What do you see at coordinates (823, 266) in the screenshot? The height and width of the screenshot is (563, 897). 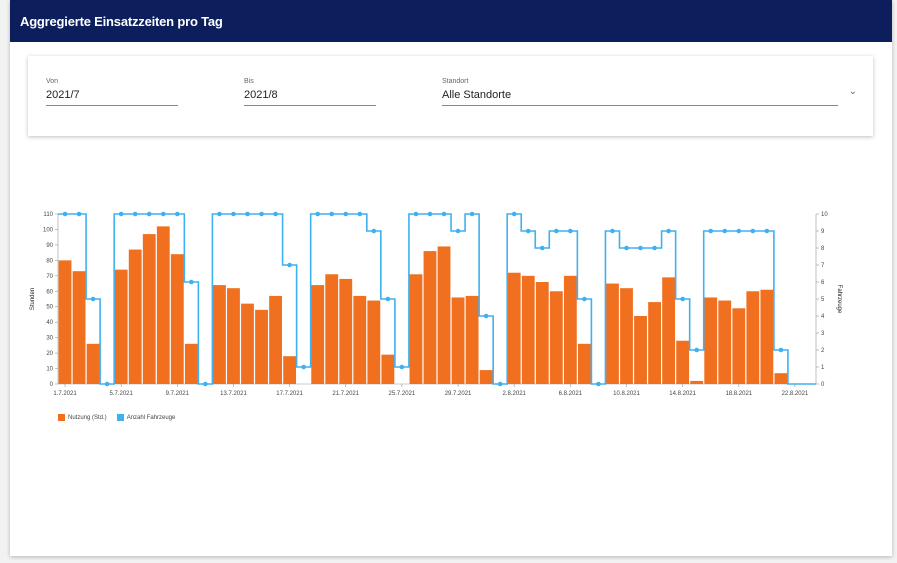 I see `y-right-tick-label: 7` at bounding box center [823, 266].